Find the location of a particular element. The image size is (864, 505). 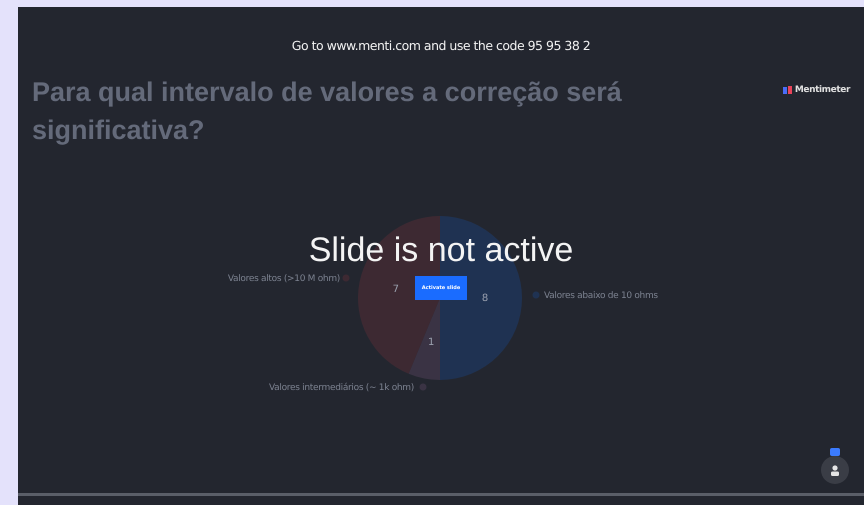

question-title: Para qual intervalo de valores a correção será significativa? is located at coordinates (327, 111).